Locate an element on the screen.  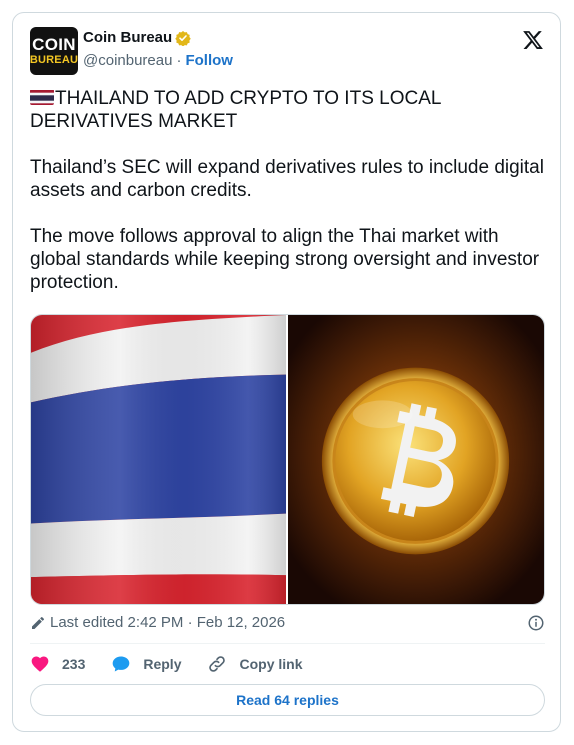
info-icon is located at coordinates (536, 623).